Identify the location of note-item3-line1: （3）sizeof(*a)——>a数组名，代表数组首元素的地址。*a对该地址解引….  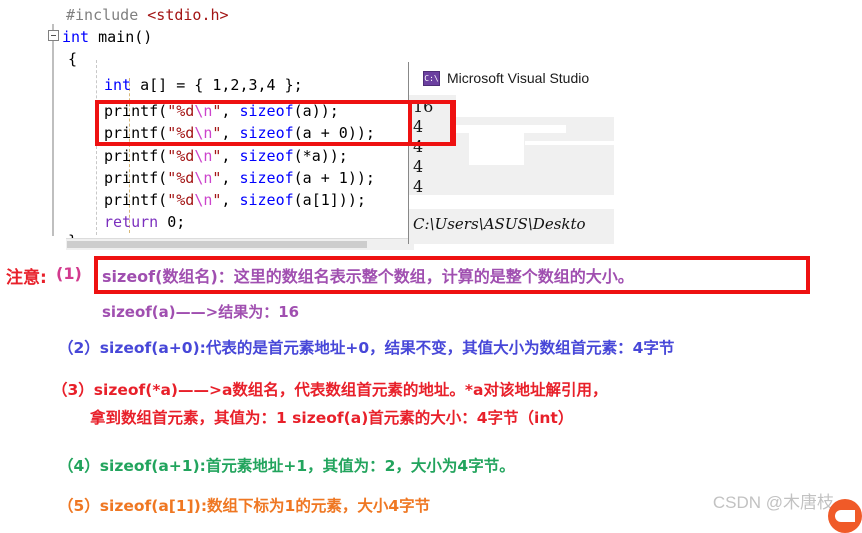
(330, 390).